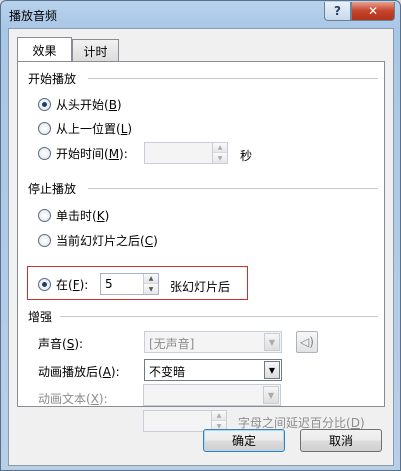 This screenshot has width=401, height=471. Describe the element at coordinates (341, 440) in the screenshot. I see `cancel-button: 取消` at that location.